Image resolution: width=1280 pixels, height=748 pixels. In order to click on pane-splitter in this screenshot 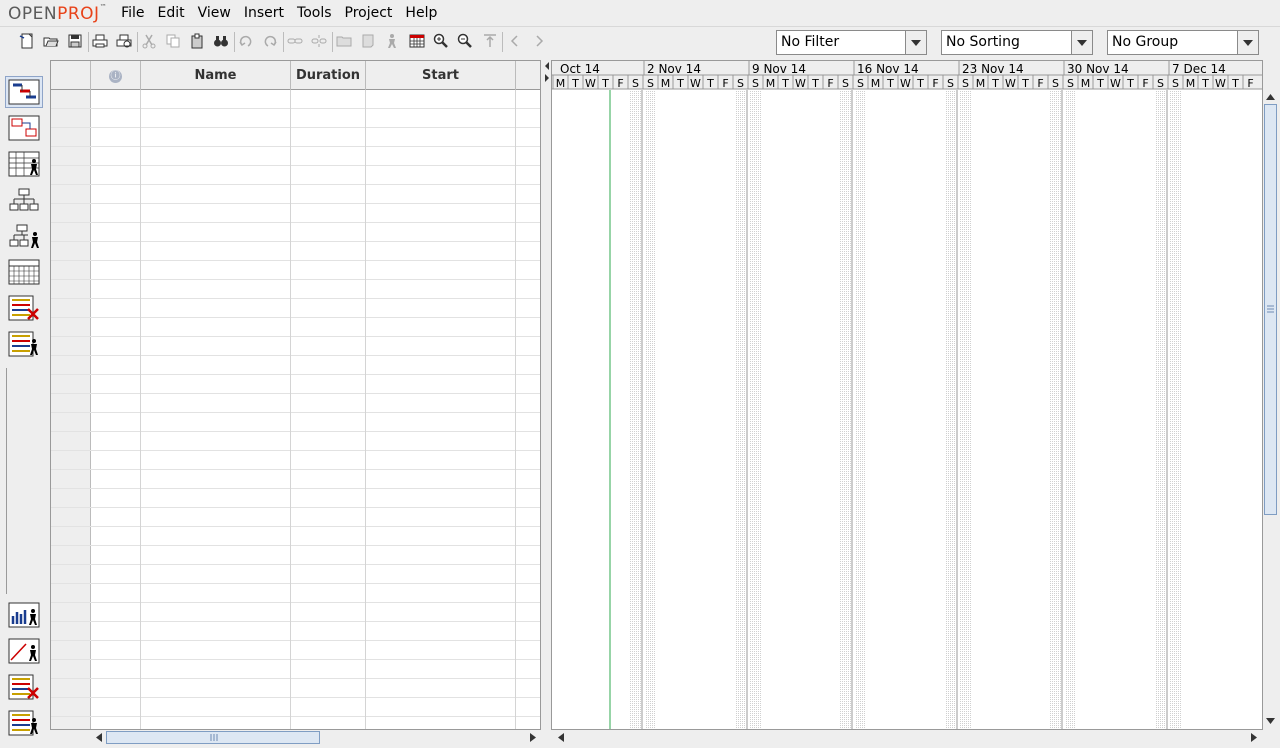, I will do `click(546, 402)`.